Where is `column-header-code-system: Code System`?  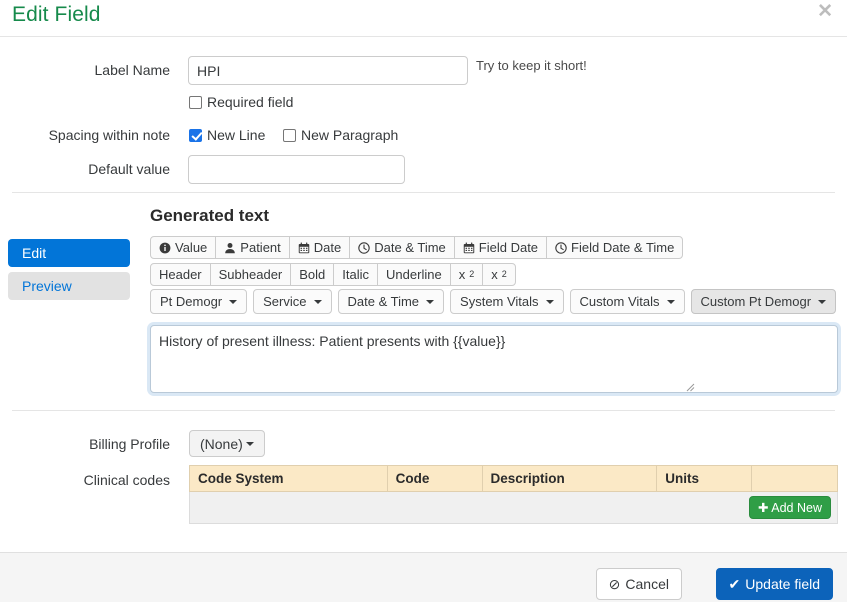
column-header-code-system: Code System is located at coordinates (288, 478).